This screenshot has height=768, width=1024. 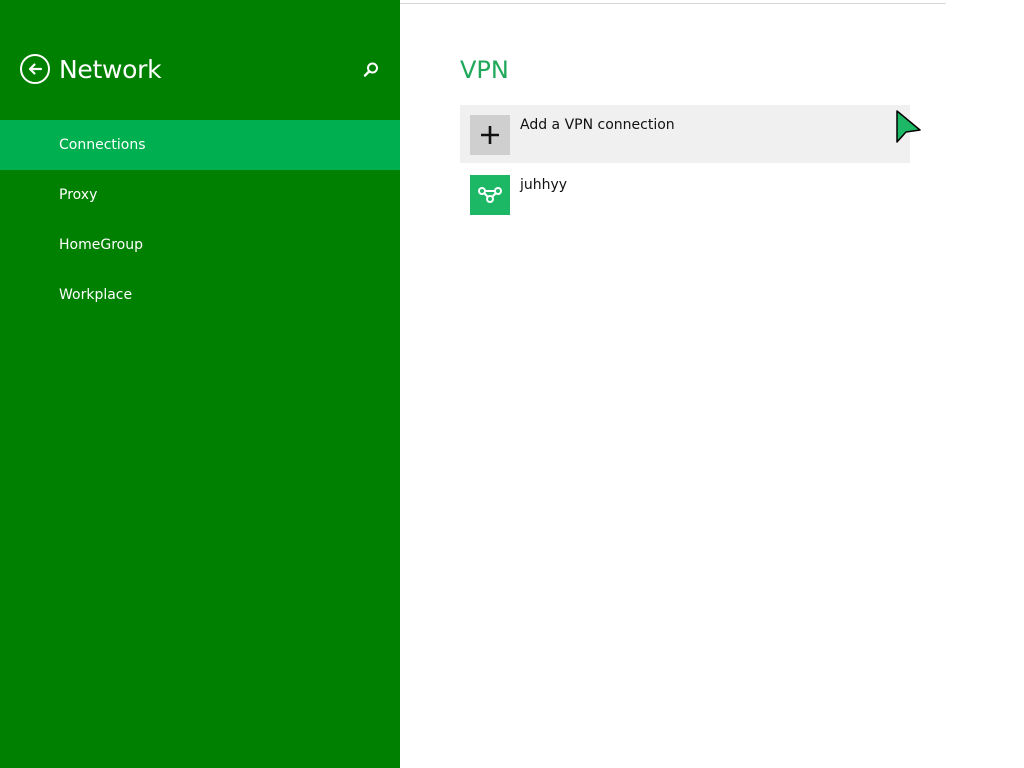 I want to click on add-vpn-connection-label: Add a VPN connection, so click(x=597, y=125).